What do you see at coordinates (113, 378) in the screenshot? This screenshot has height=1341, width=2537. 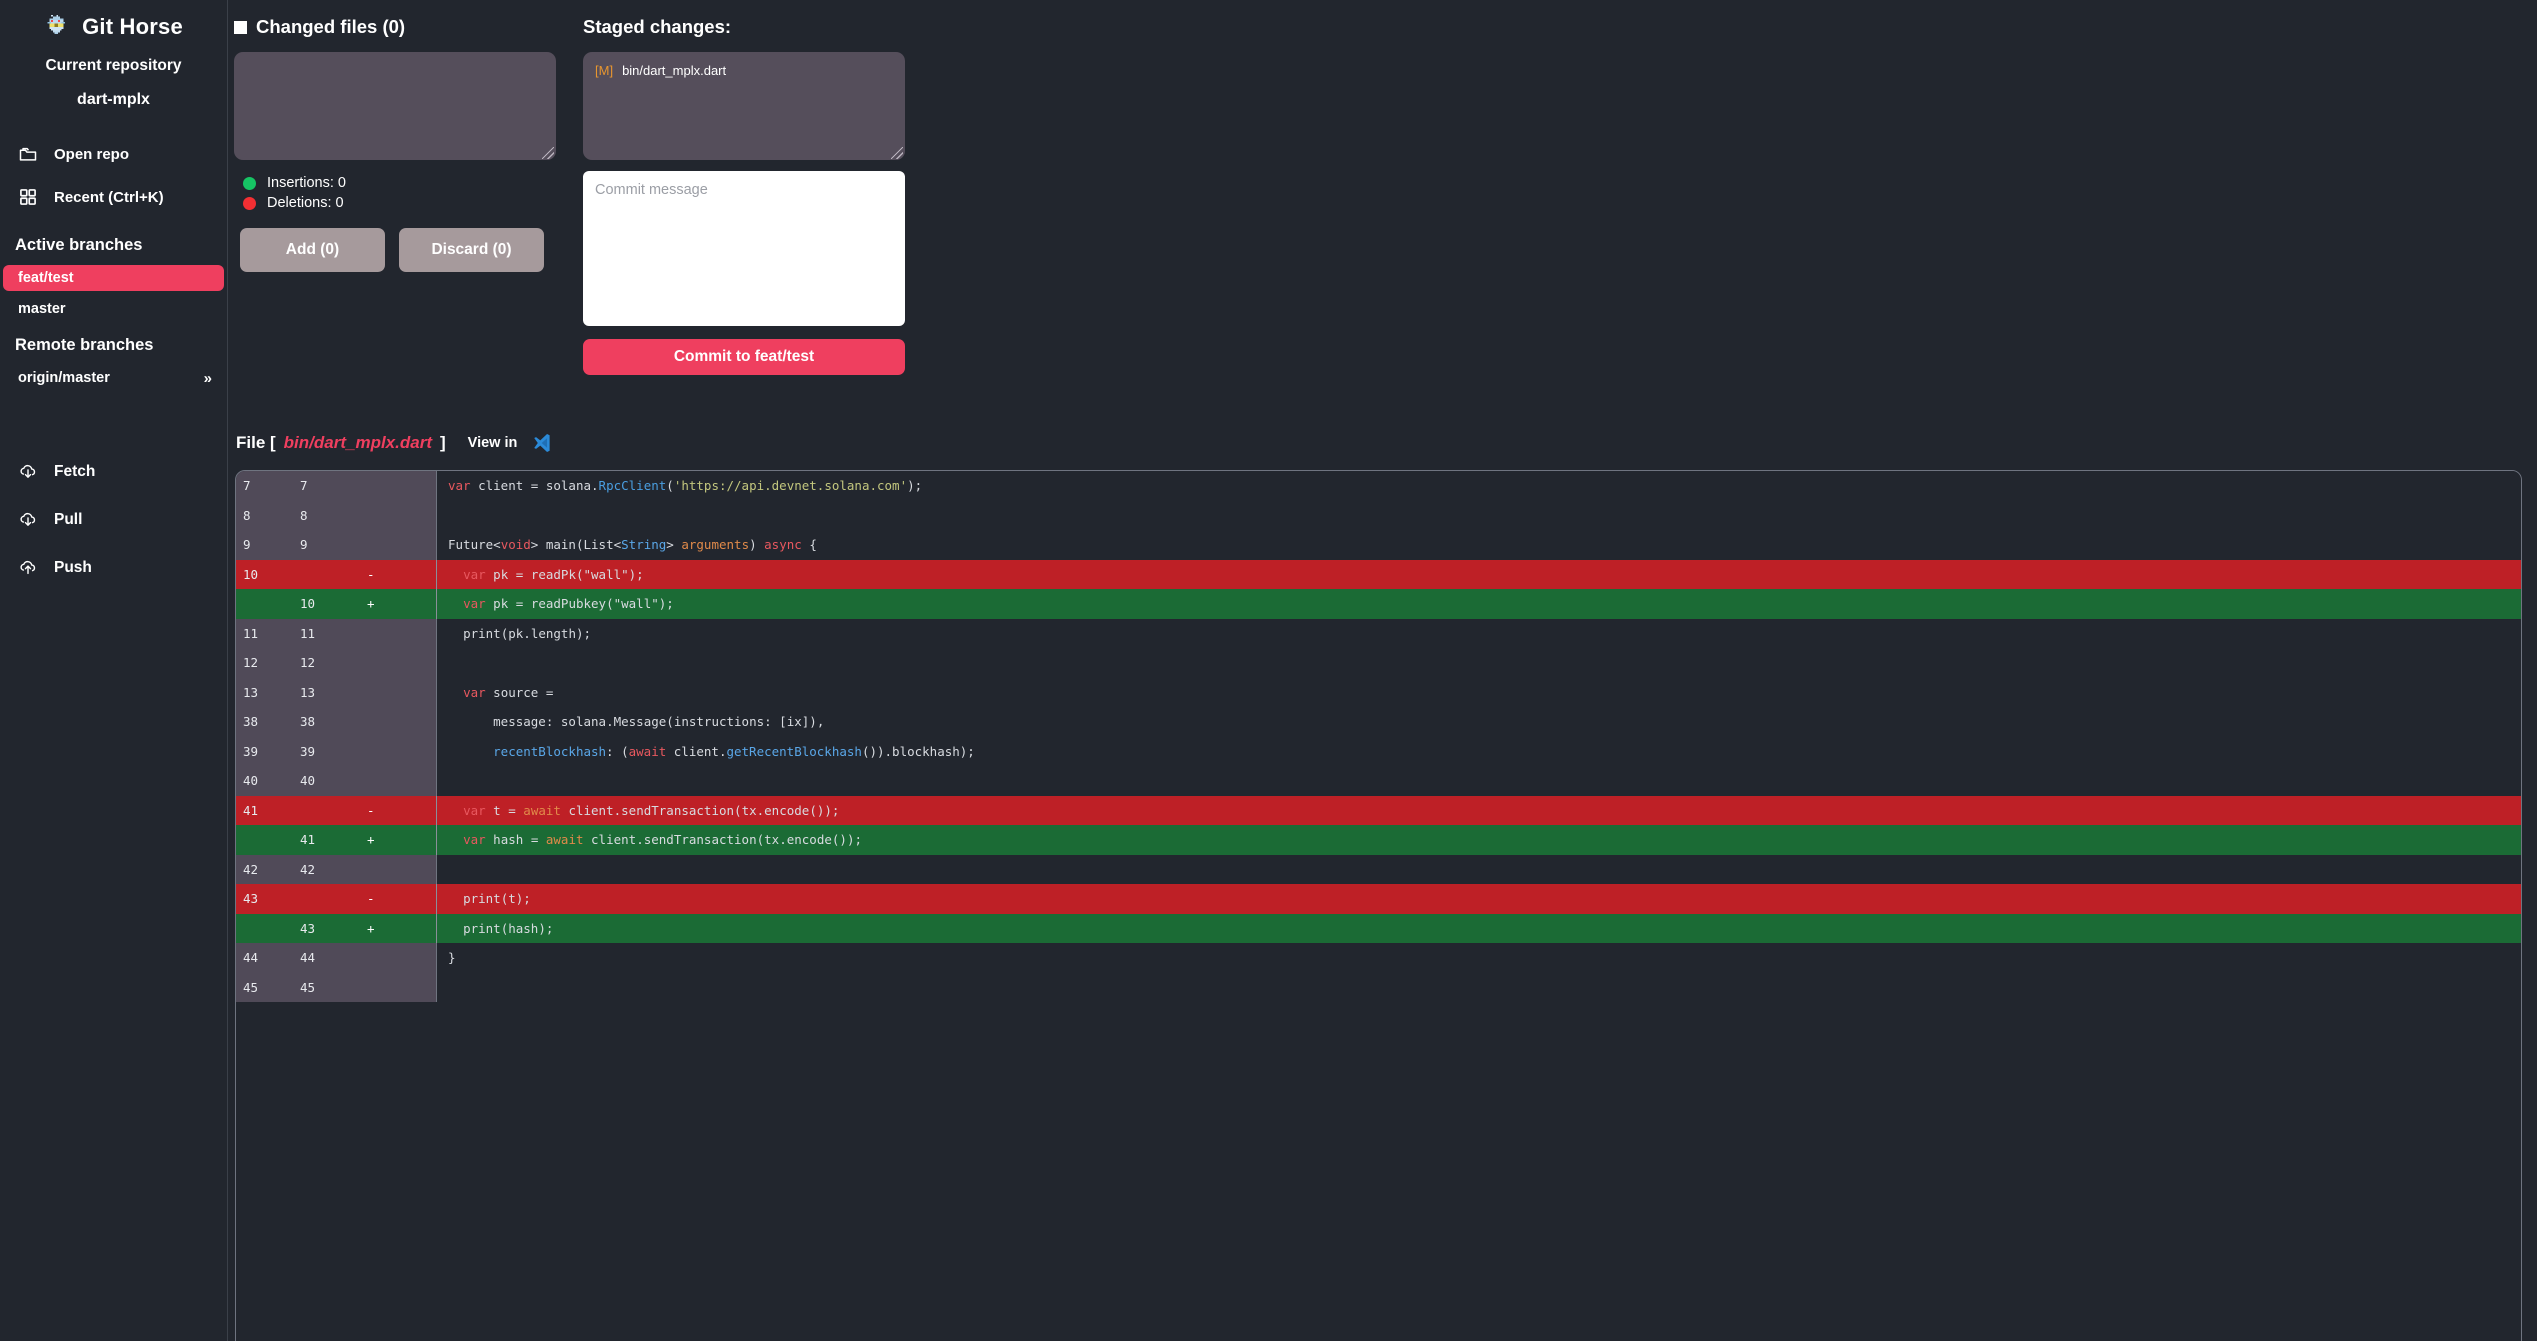 I see `branch-item-origin-master: origin/master »` at bounding box center [113, 378].